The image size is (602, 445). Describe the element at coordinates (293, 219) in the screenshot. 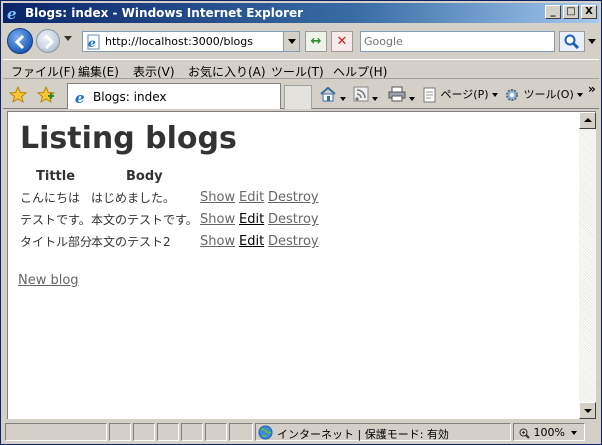

I see `row-2-destroy-link: Destroy` at that location.